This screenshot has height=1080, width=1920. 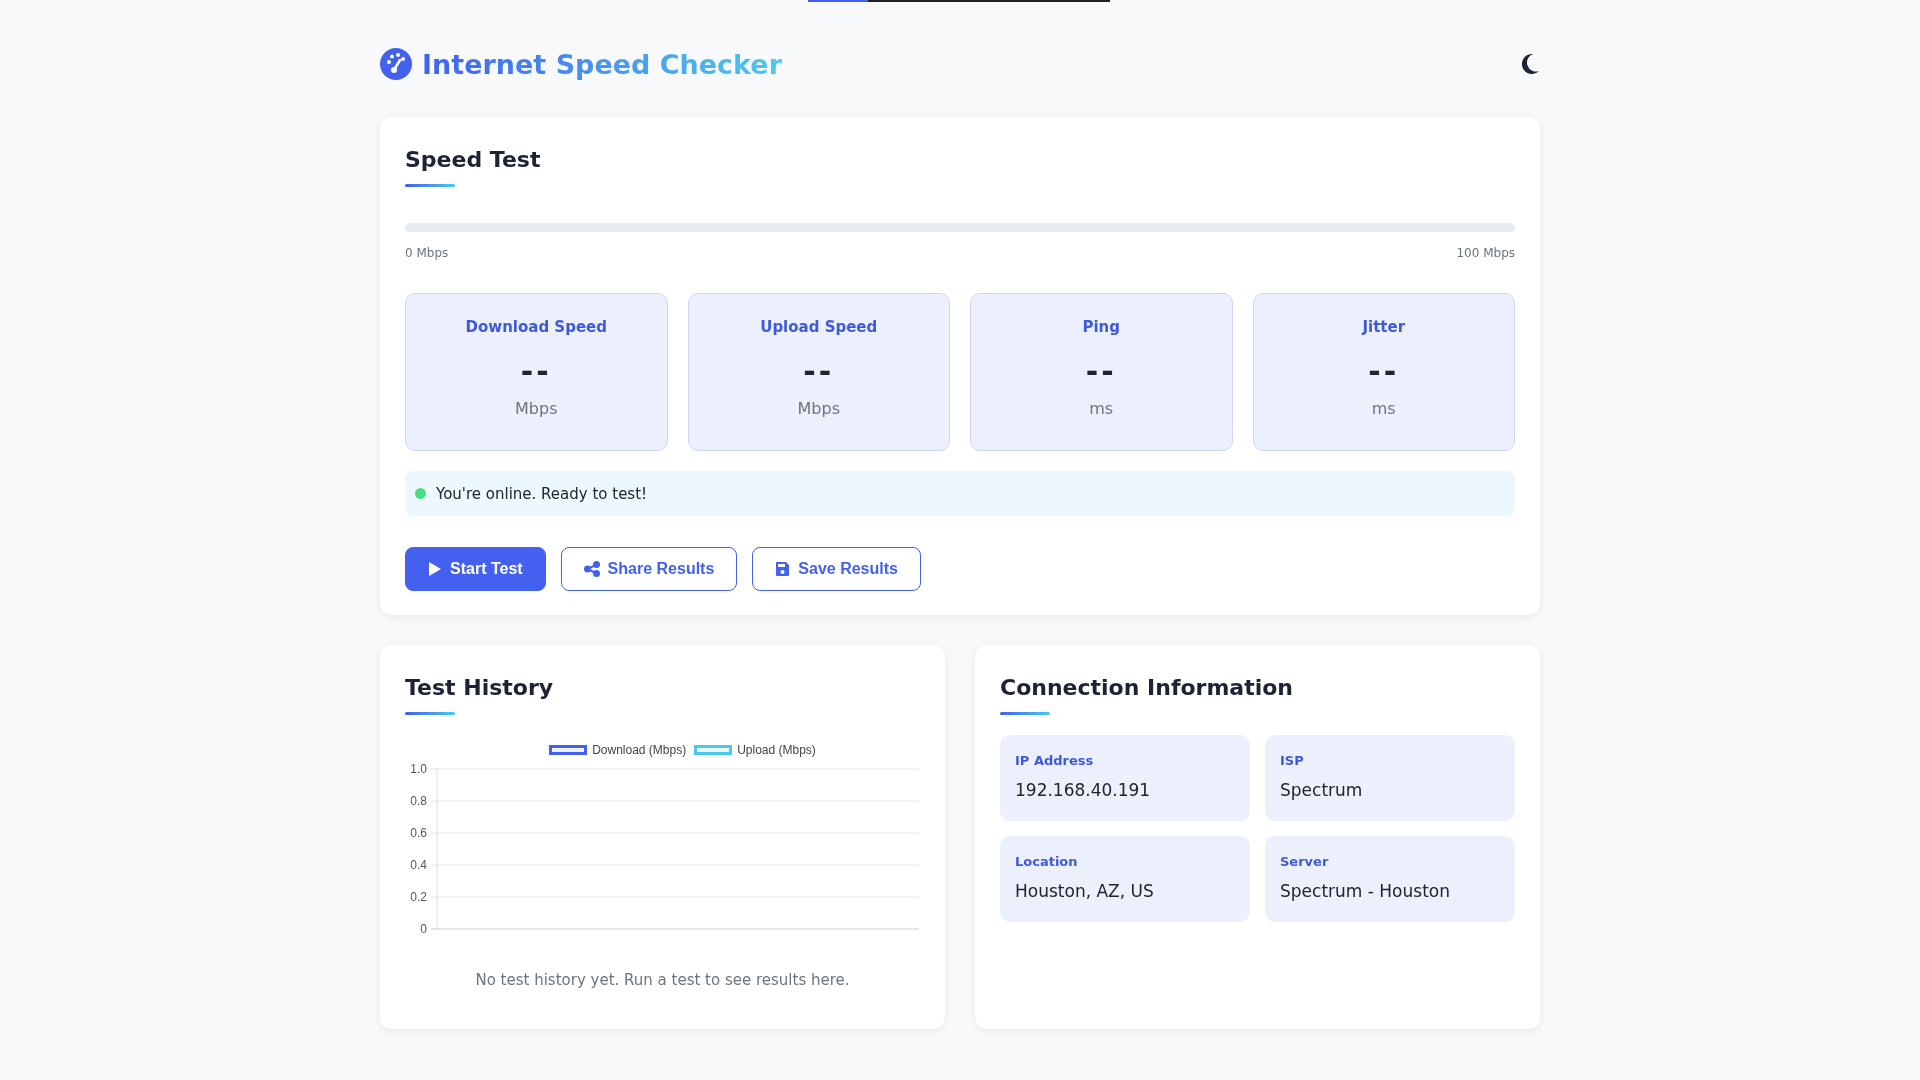 What do you see at coordinates (649, 569) in the screenshot?
I see `share-results-button: Share Results` at bounding box center [649, 569].